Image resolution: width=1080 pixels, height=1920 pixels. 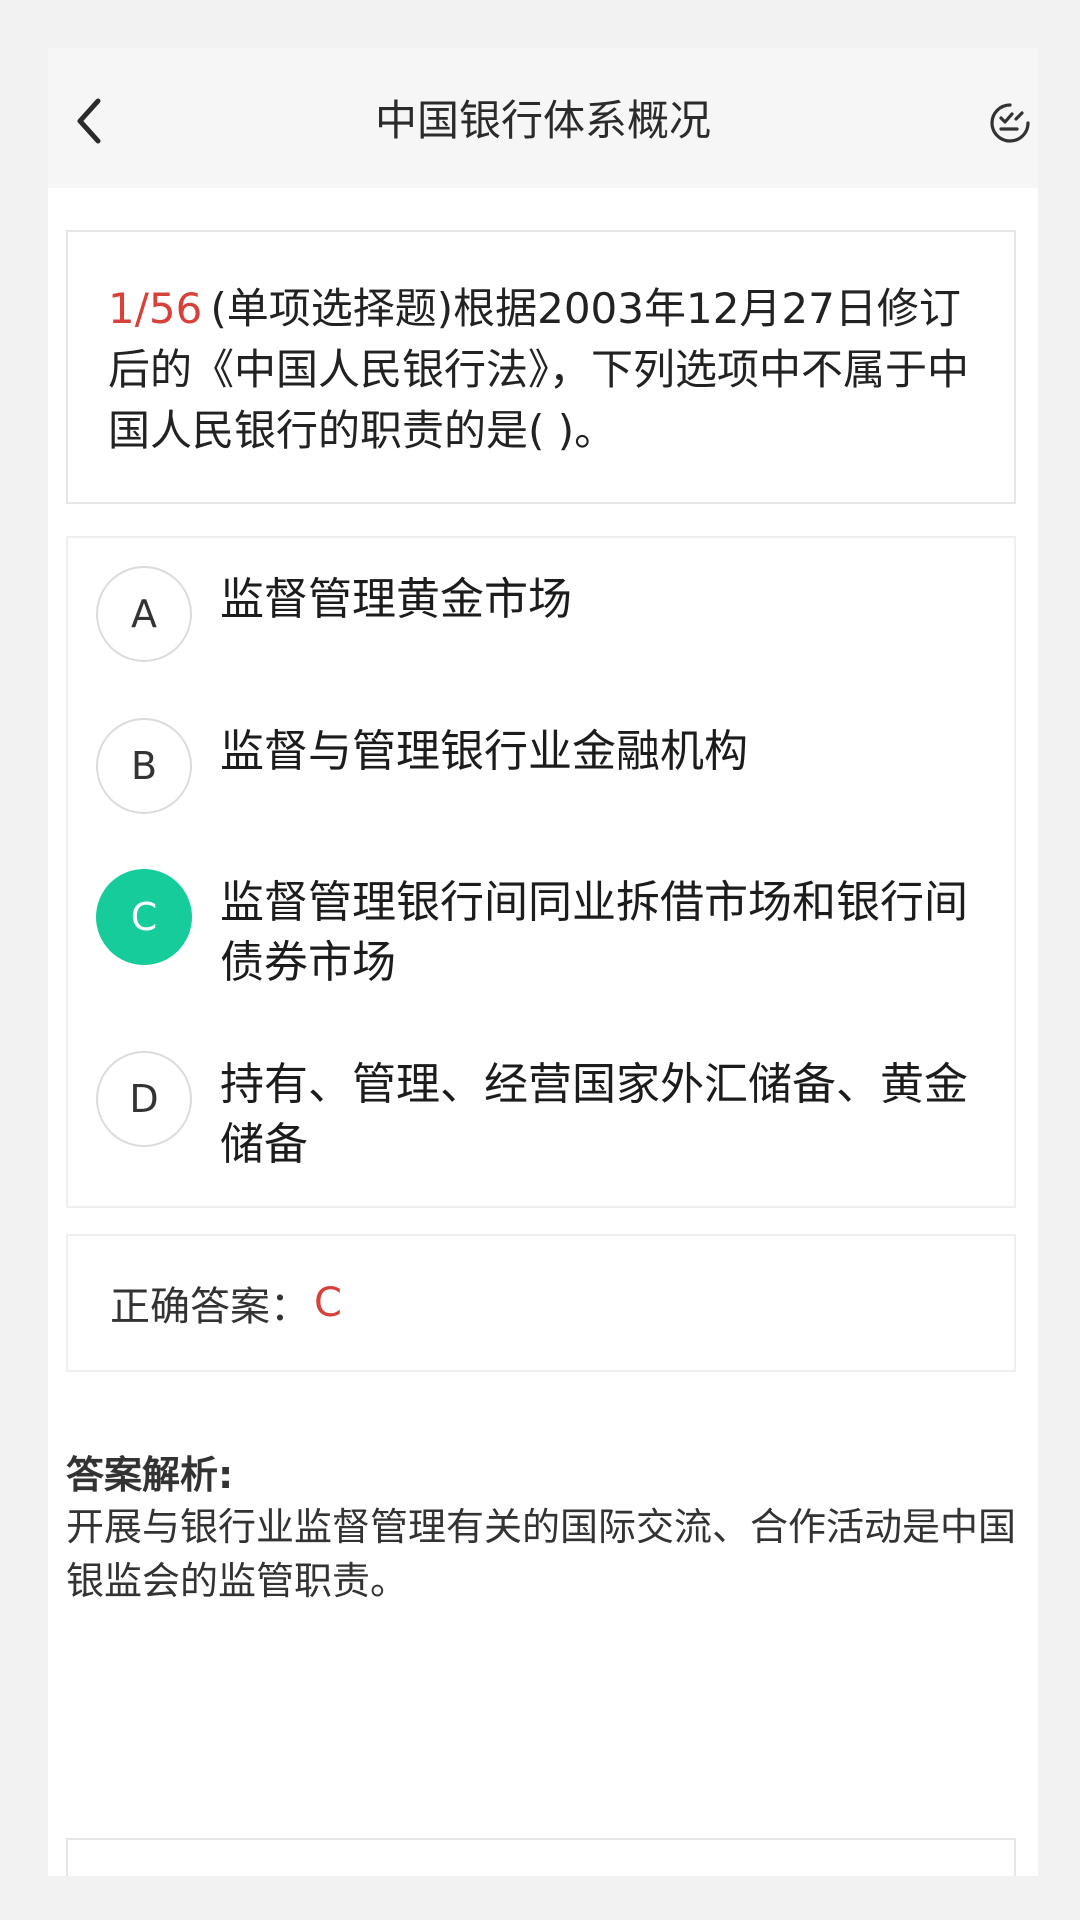 What do you see at coordinates (328, 1303) in the screenshot?
I see `correct-answer-value: C` at bounding box center [328, 1303].